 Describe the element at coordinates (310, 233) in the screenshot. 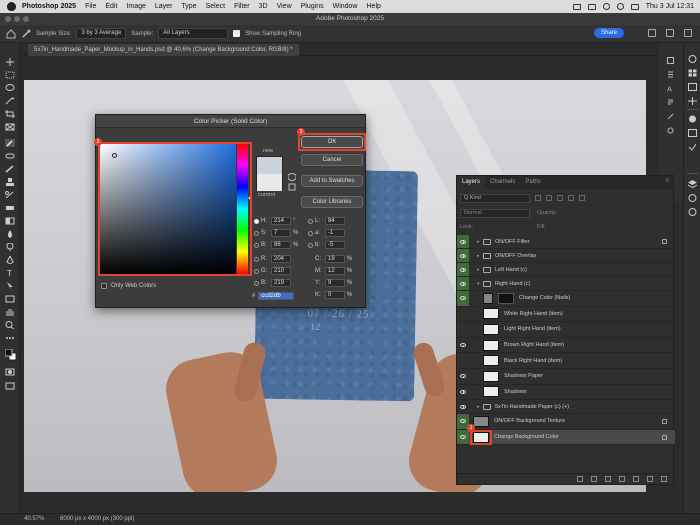

I see `radio-a` at that location.